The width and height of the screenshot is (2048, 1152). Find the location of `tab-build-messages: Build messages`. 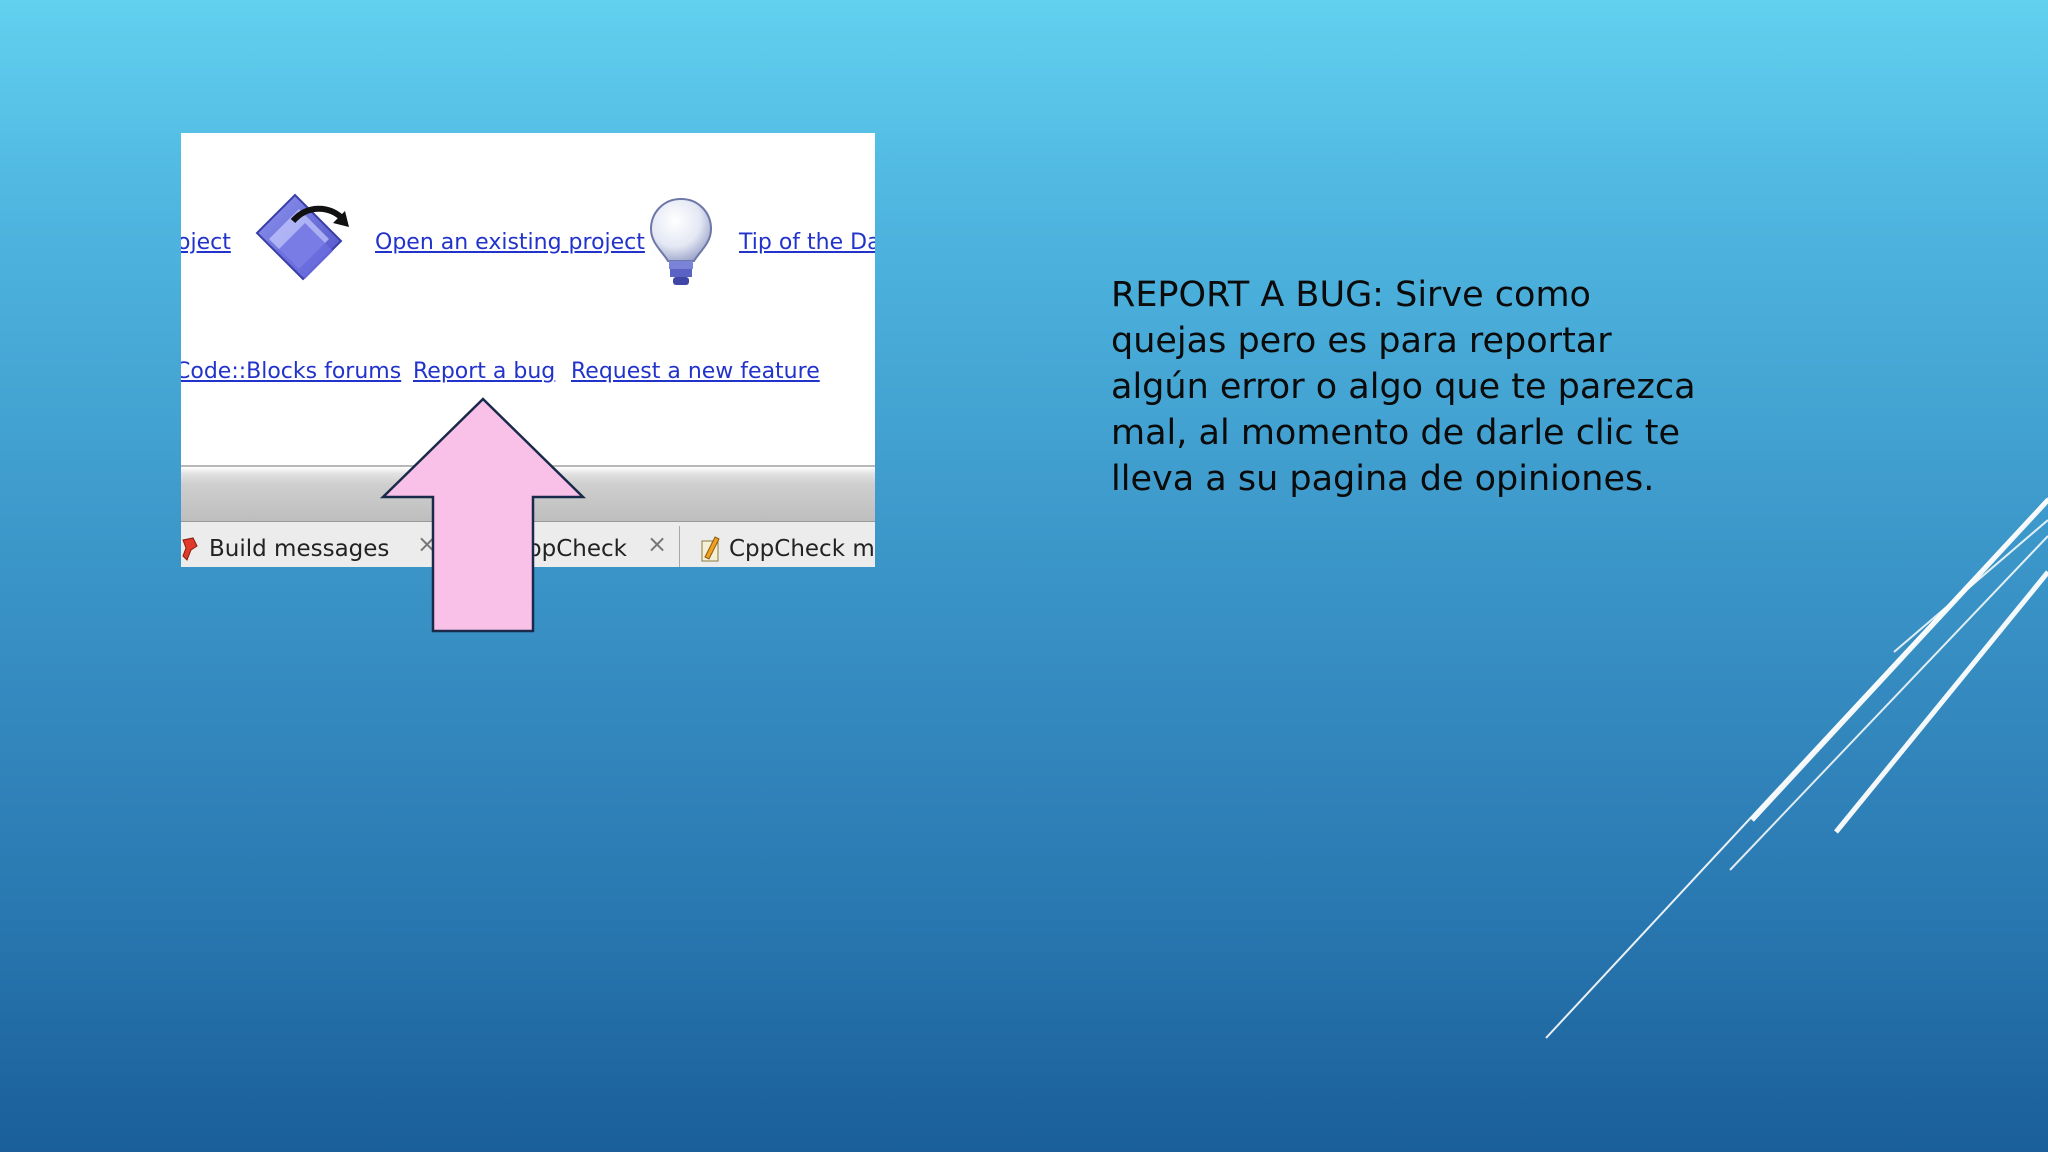

tab-build-messages: Build messages is located at coordinates (285, 548).